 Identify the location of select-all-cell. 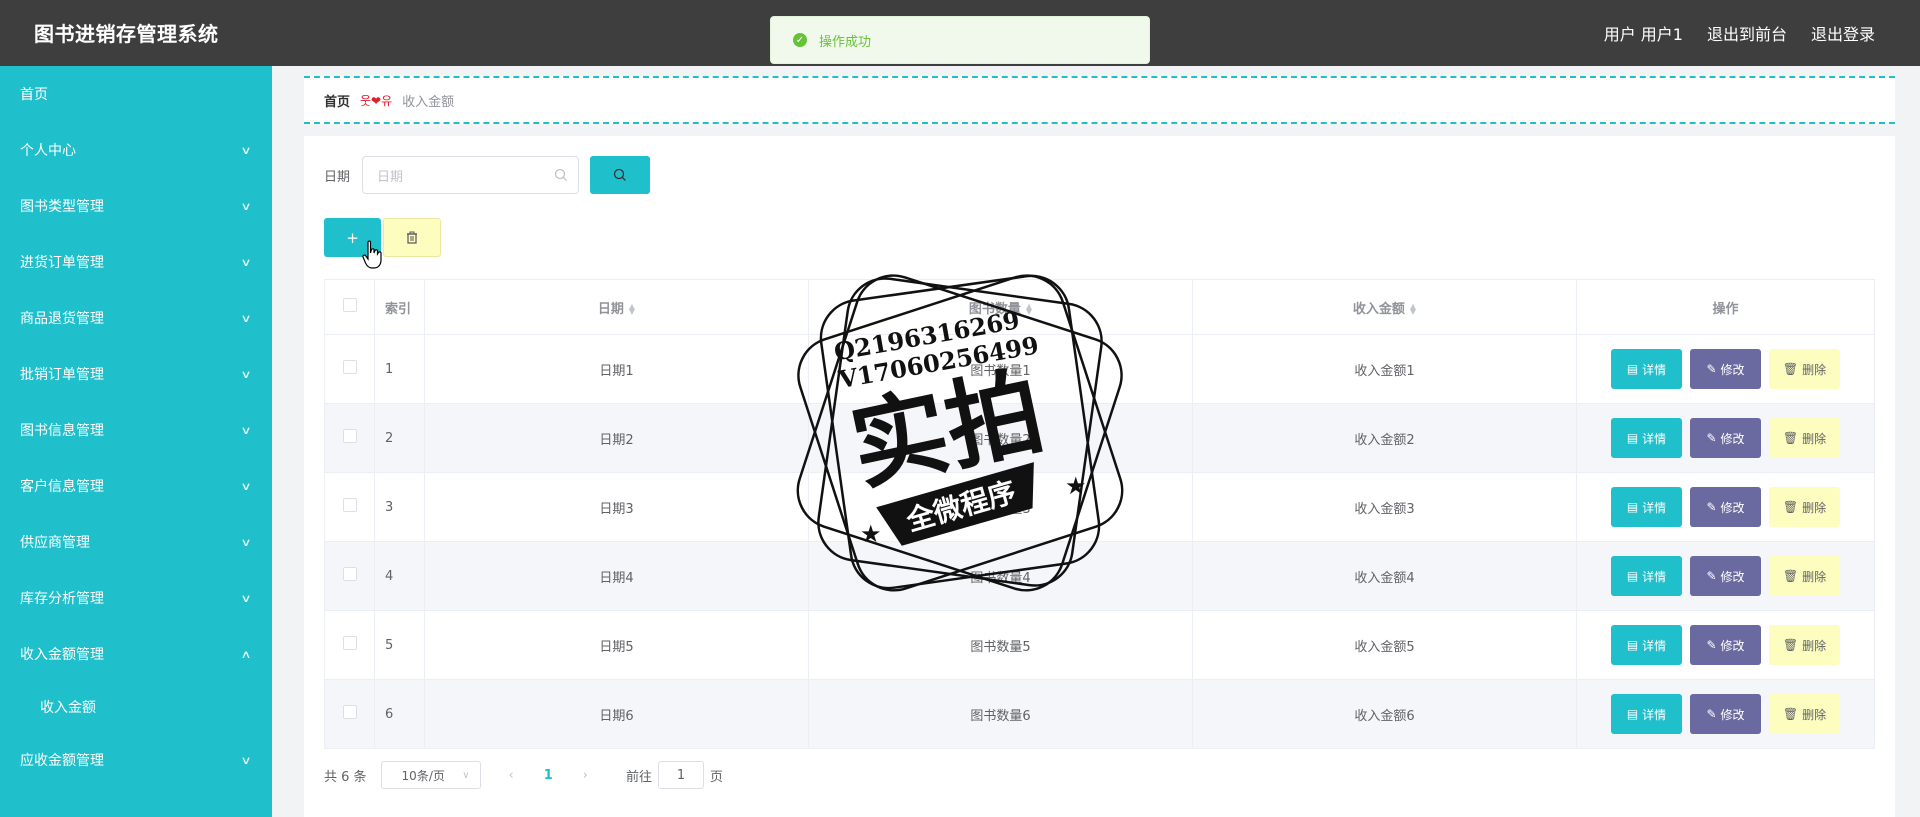
(349, 307).